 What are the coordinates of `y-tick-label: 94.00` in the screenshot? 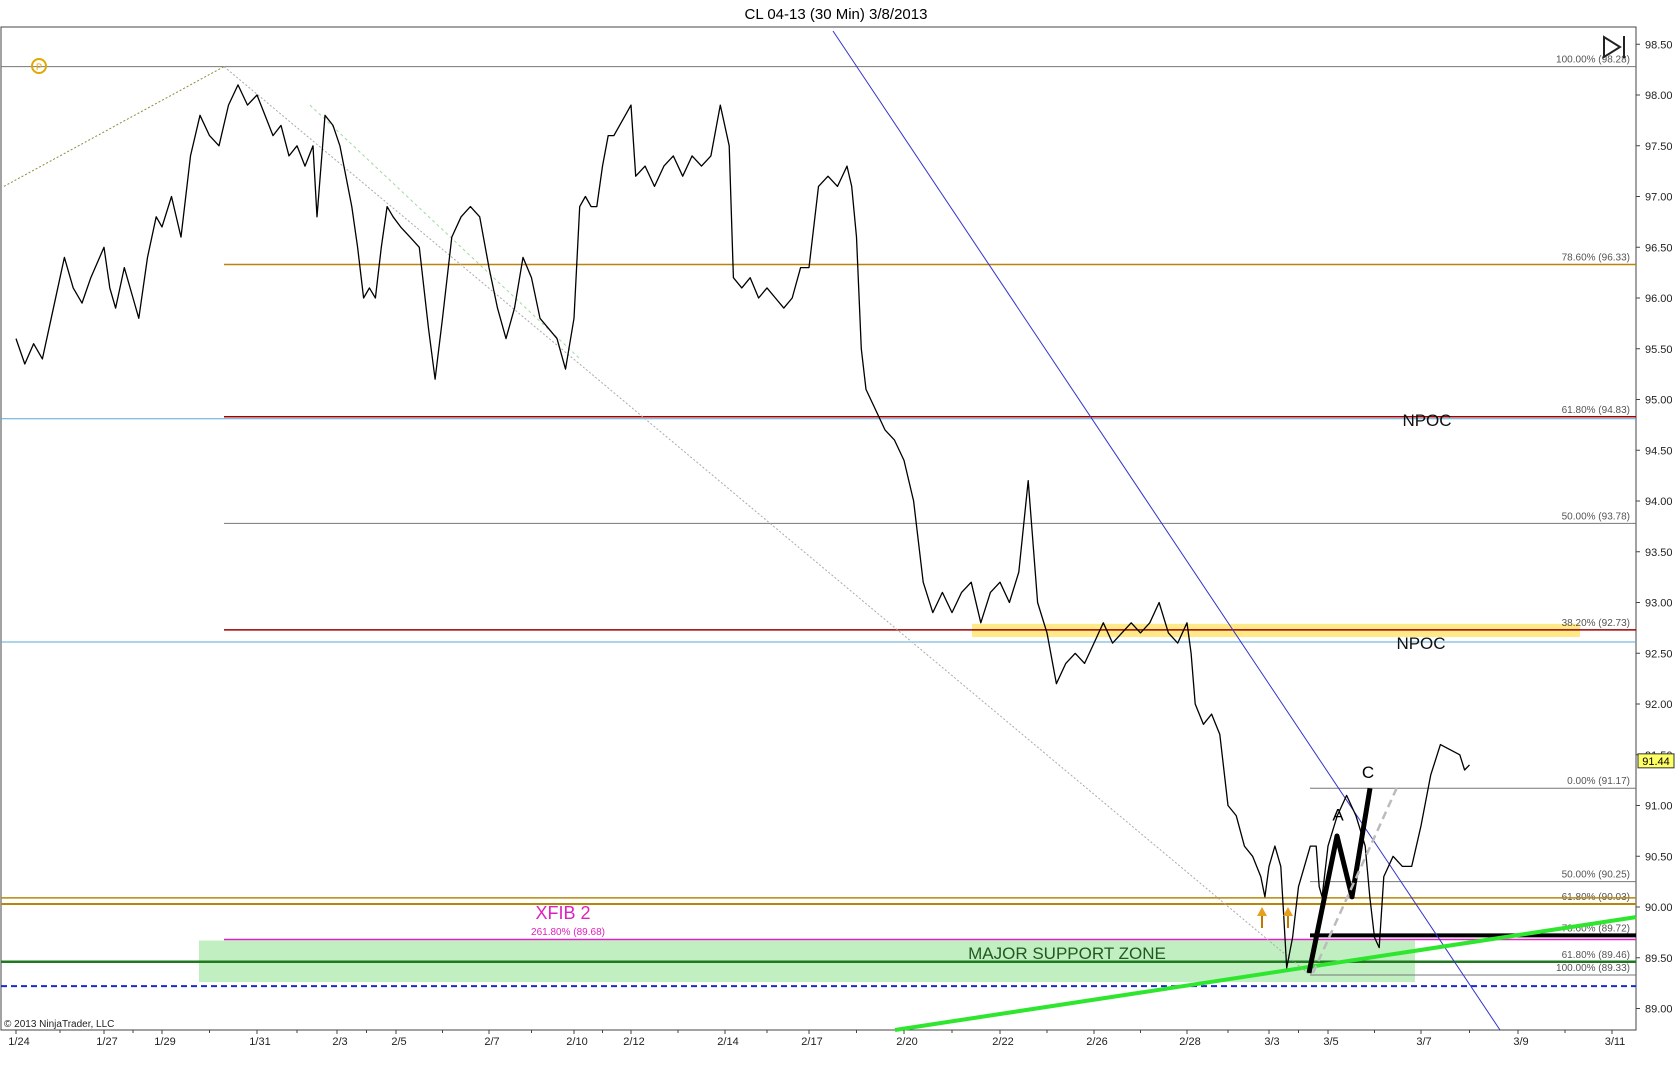 It's located at (1659, 502).